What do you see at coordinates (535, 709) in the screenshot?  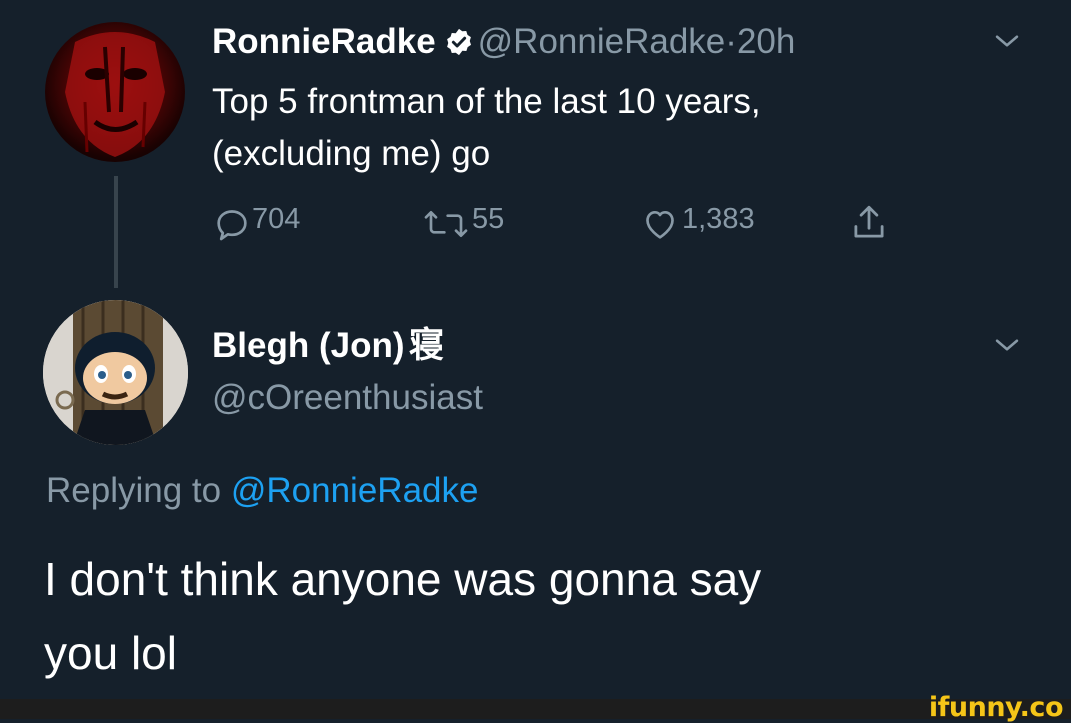 I see `watermark-bar` at bounding box center [535, 709].